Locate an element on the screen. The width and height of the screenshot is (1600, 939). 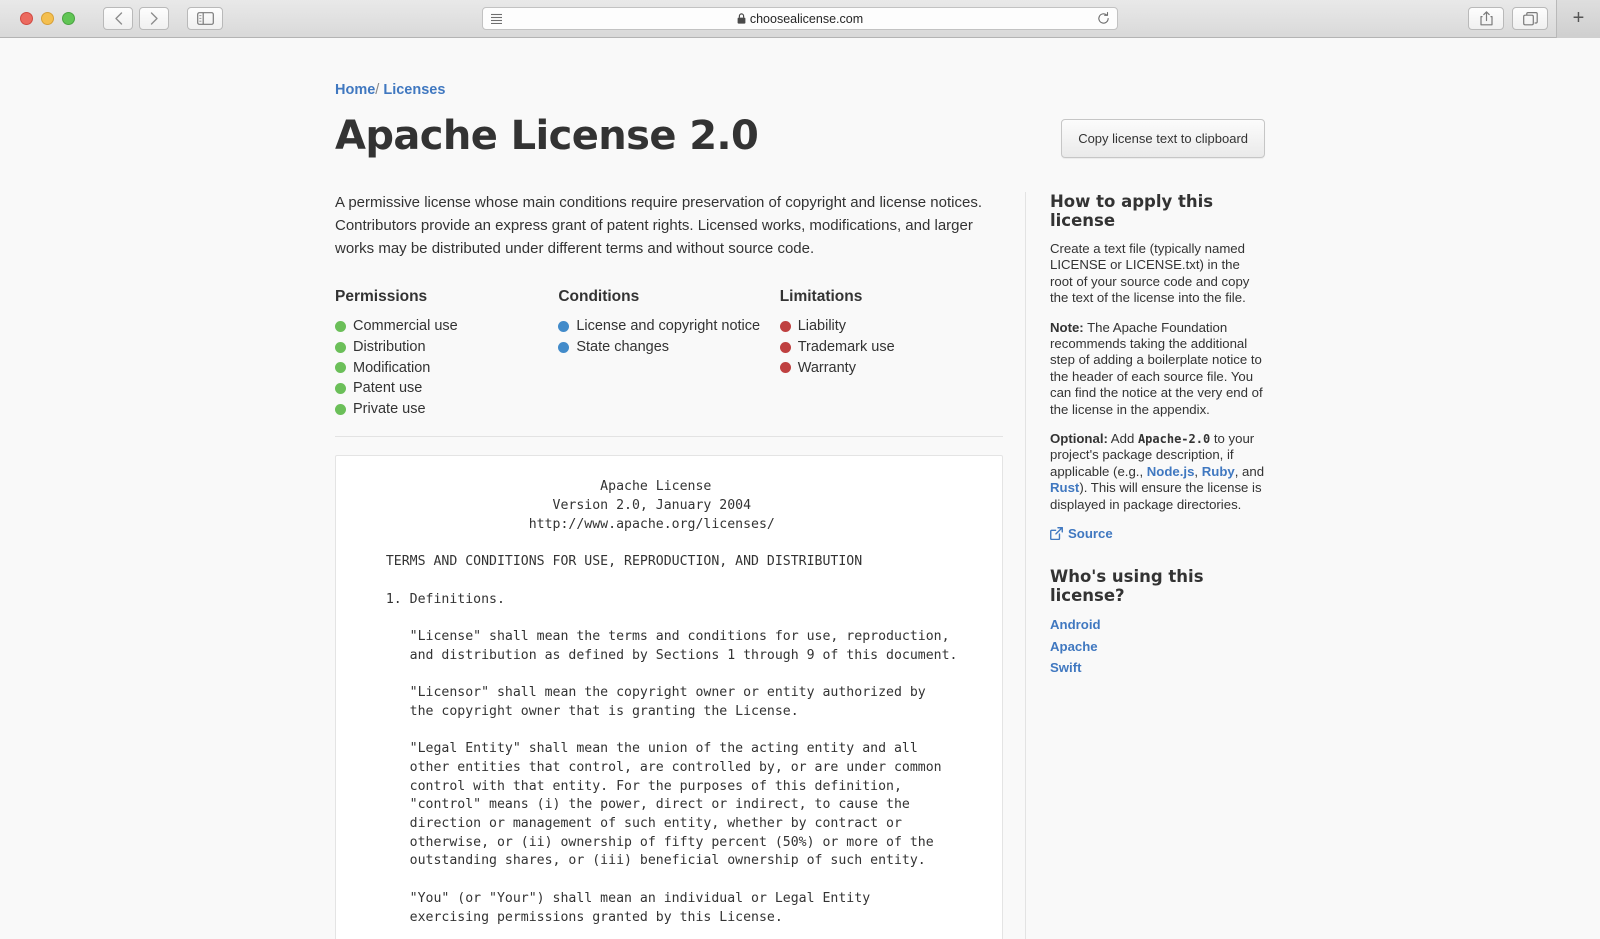
toolbar-right-group: + is located at coordinates (1534, 19).